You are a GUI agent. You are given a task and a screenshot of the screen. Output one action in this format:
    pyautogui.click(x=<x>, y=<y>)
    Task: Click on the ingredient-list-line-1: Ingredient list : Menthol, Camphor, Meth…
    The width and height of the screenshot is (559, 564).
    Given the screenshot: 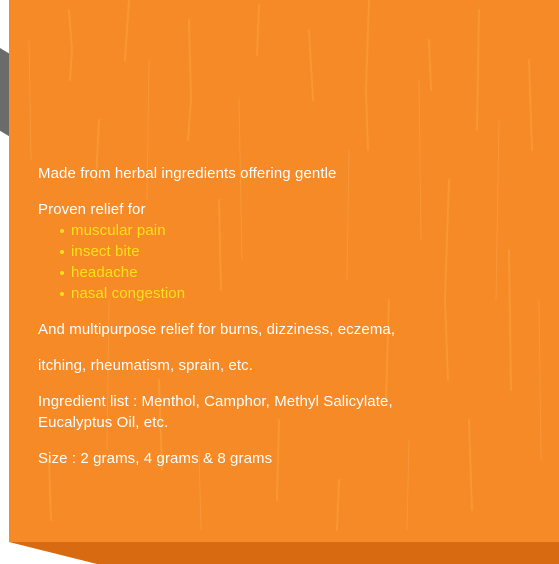 What is the action you would take?
    pyautogui.click(x=215, y=401)
    